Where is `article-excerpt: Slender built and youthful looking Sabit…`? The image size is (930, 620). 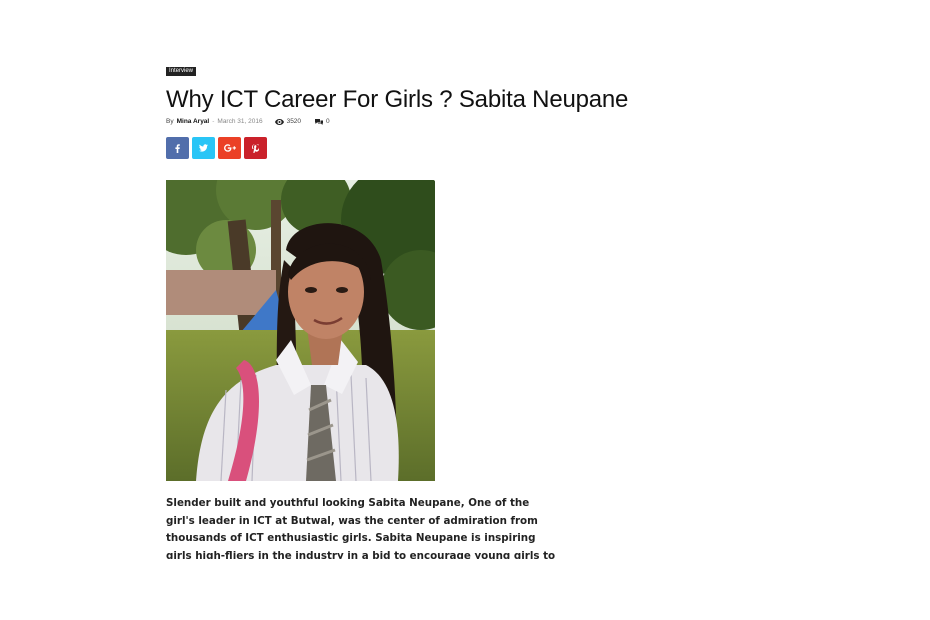 article-excerpt: Slender built and youthful looking Sabit… is located at coordinates (361, 528).